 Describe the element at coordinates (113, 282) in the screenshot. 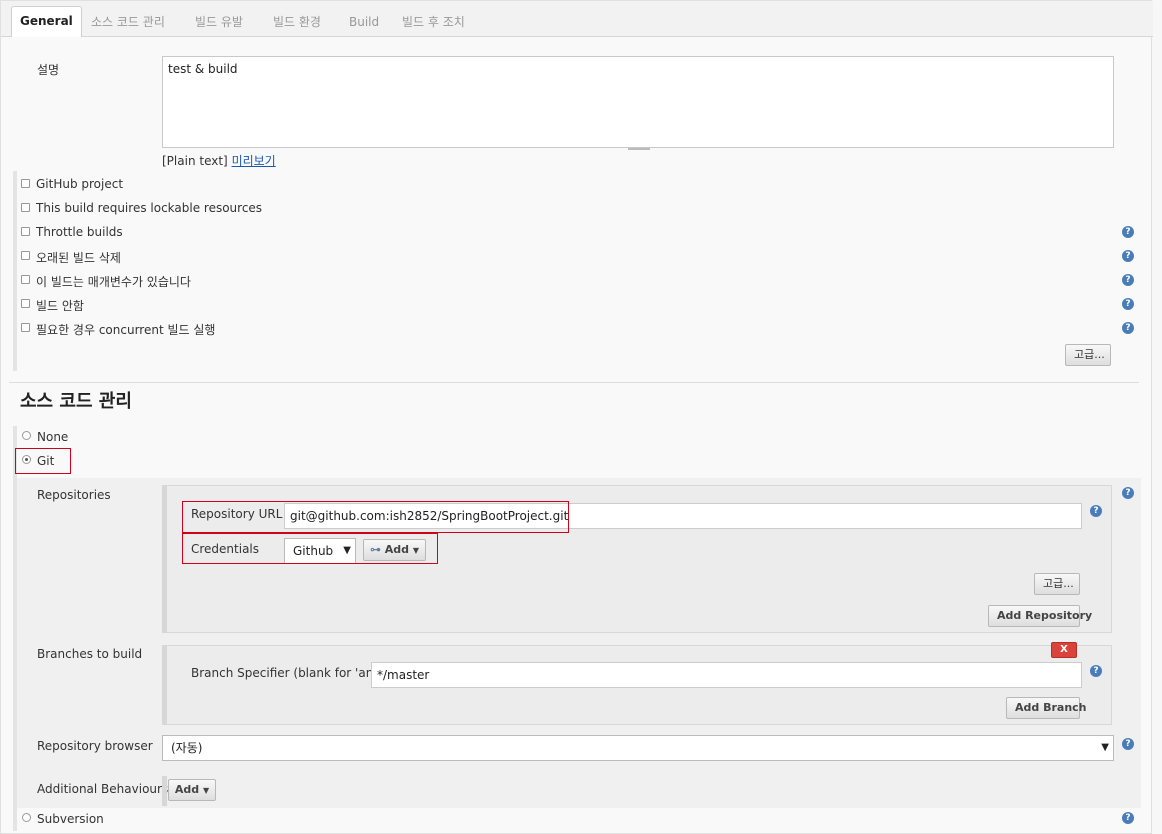

I see `parameterized-label: 이 빌드는 매개변수가 있습니다` at that location.